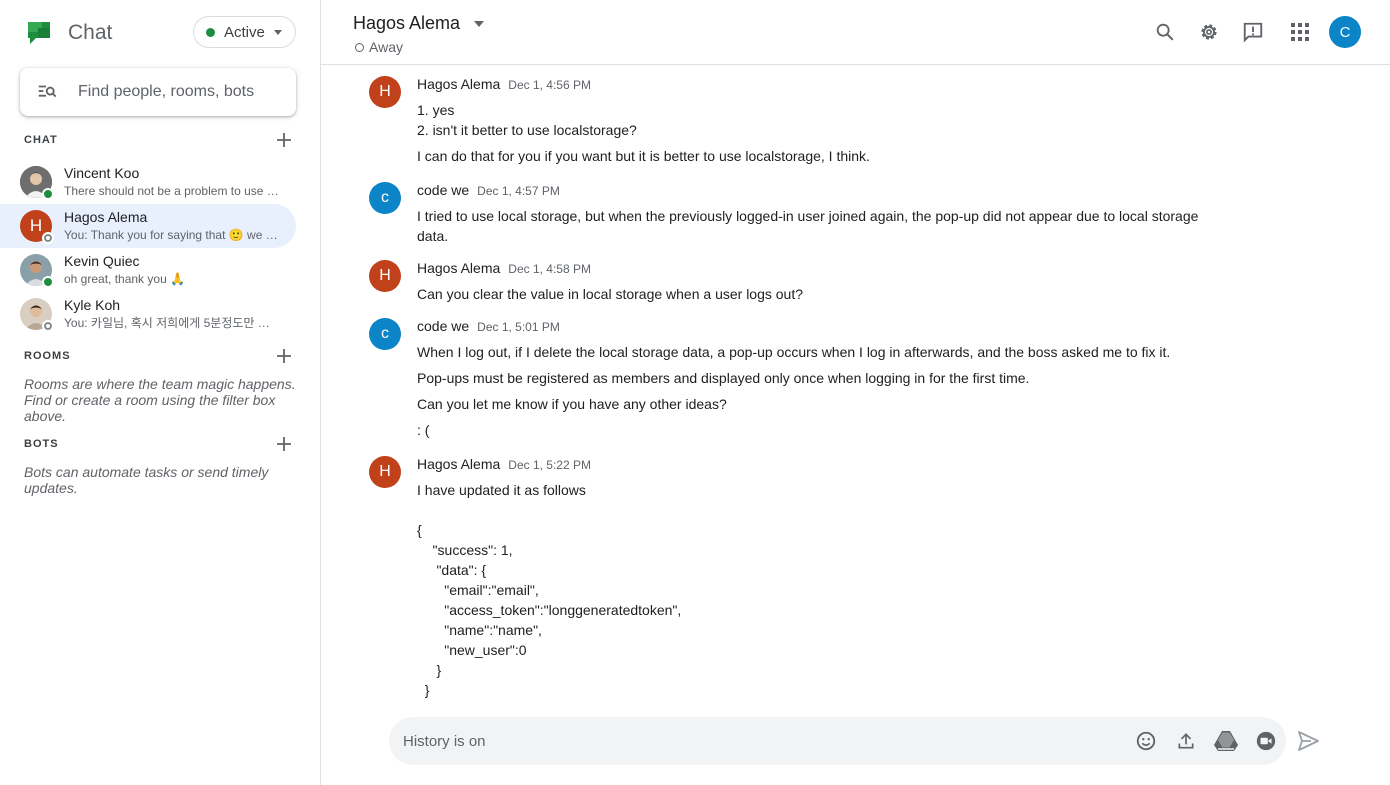  I want to click on message-input, so click(753, 741).